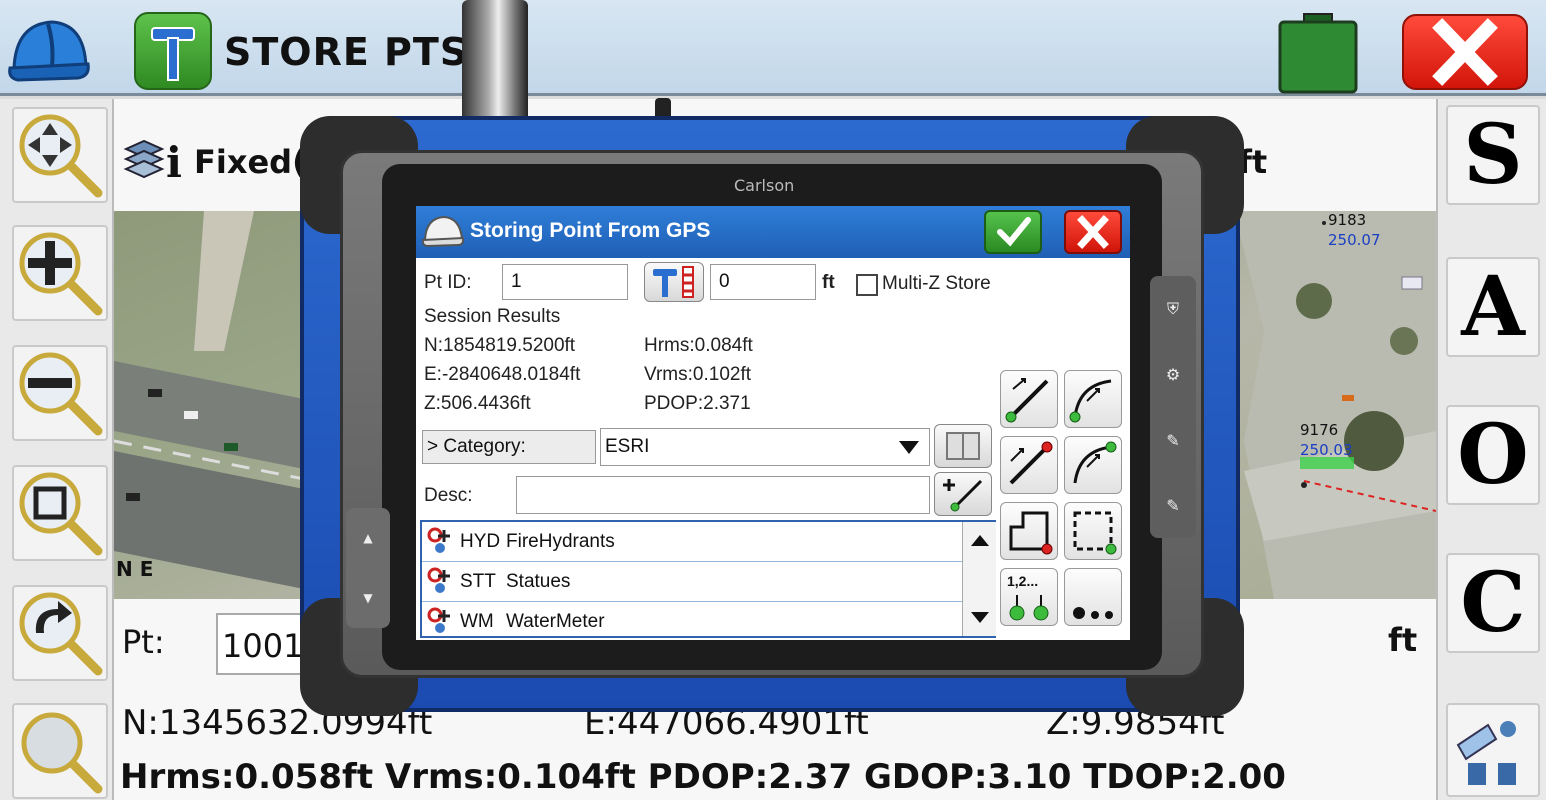 This screenshot has height=800, width=1546. Describe the element at coordinates (723, 495) in the screenshot. I see `desc-input` at that location.